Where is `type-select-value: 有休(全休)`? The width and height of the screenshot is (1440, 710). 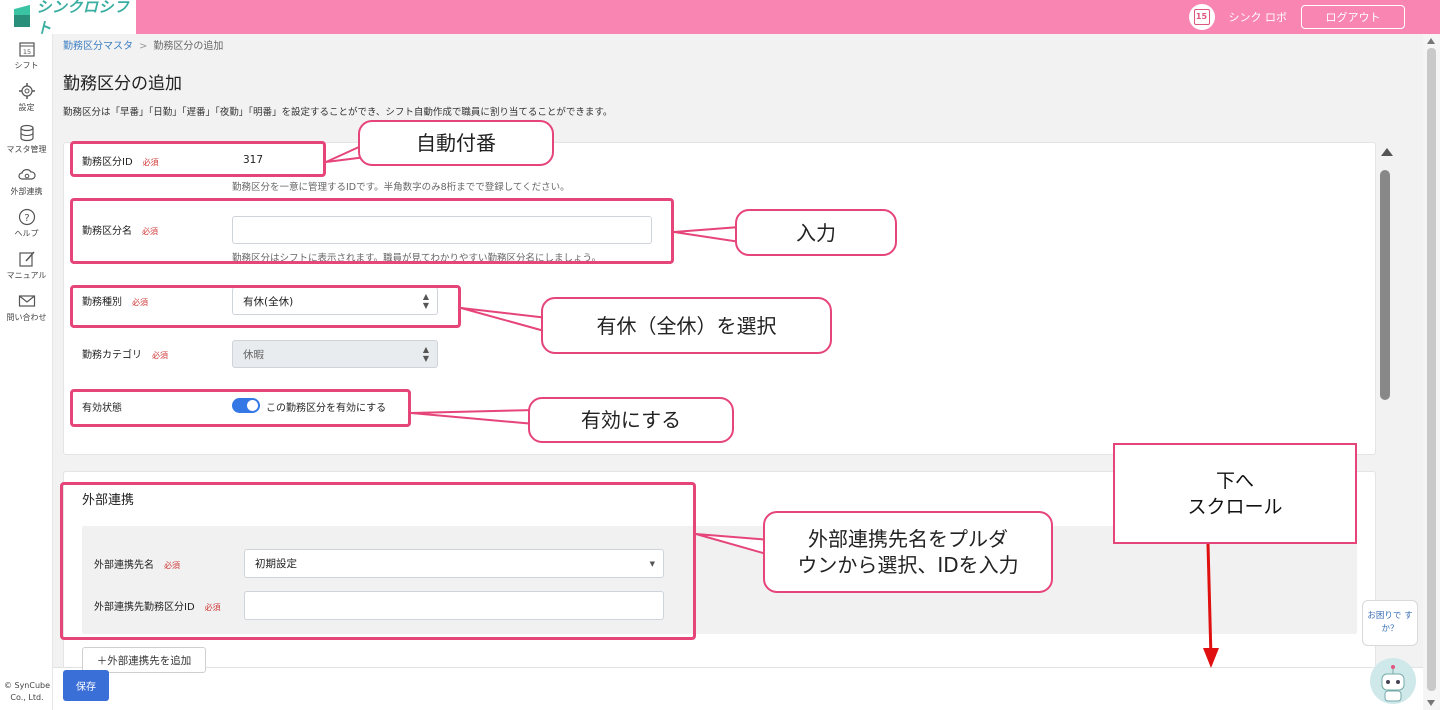
type-select-value: 有休(全休) is located at coordinates (268, 301).